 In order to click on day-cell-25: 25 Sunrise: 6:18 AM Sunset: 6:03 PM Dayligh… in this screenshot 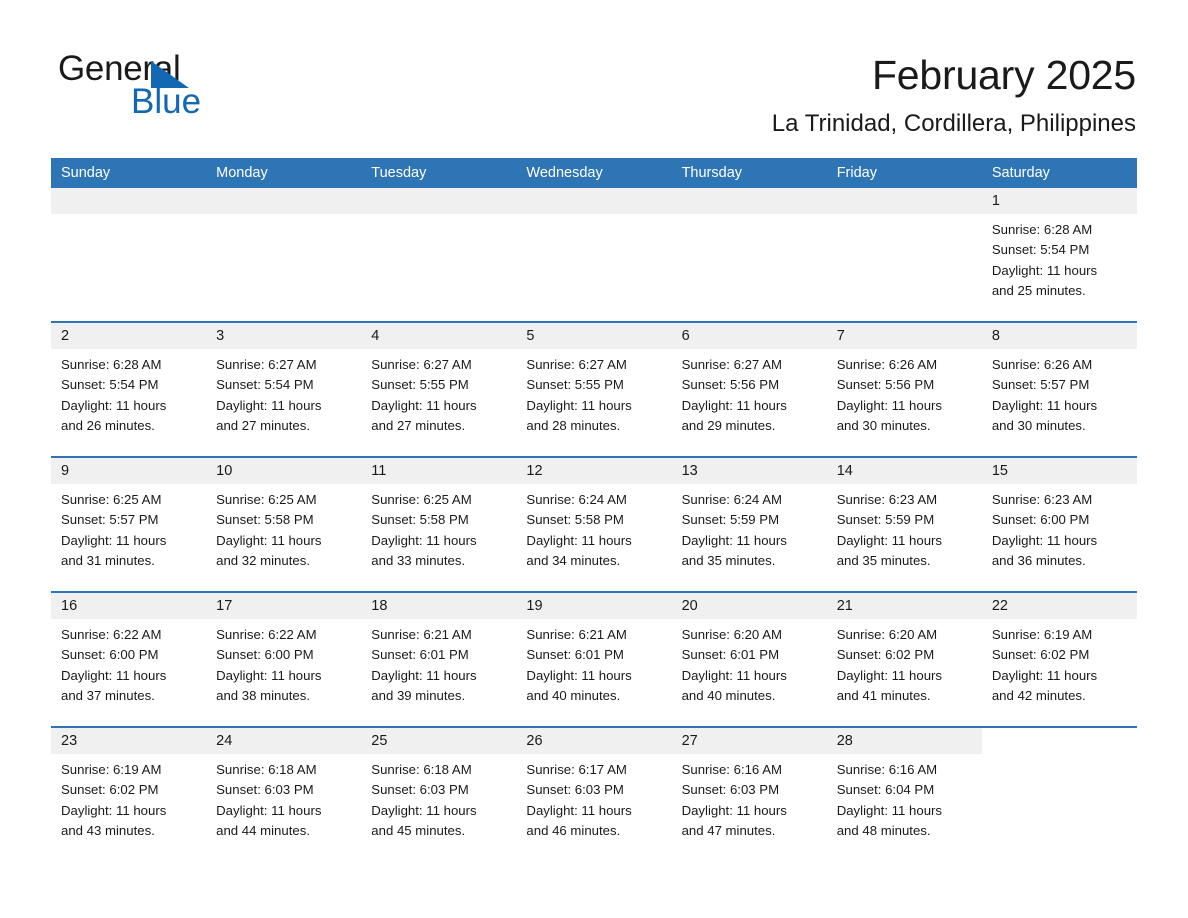, I will do `click(439, 794)`.